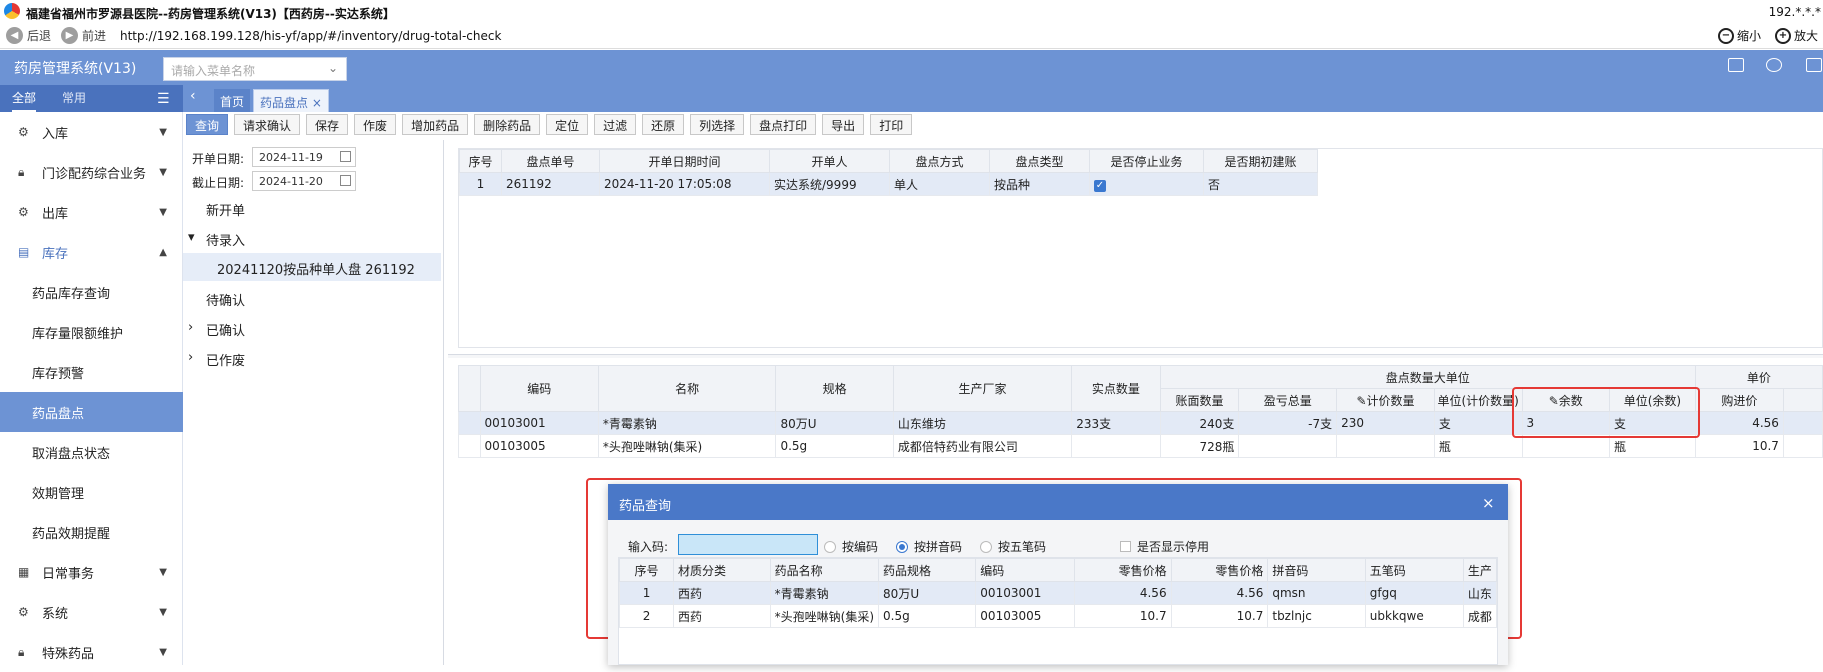 This screenshot has height=672, width=1823. What do you see at coordinates (1173, 547) in the screenshot?
I see `checkbox-label: 是否显示停用` at bounding box center [1173, 547].